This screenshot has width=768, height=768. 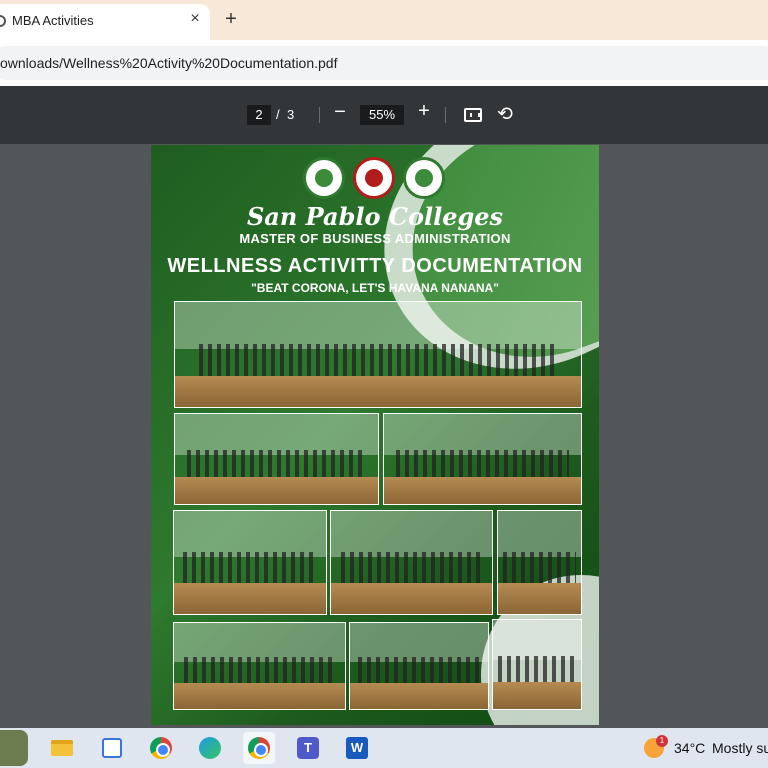 I want to click on page-number-input: 2, so click(x=259, y=115).